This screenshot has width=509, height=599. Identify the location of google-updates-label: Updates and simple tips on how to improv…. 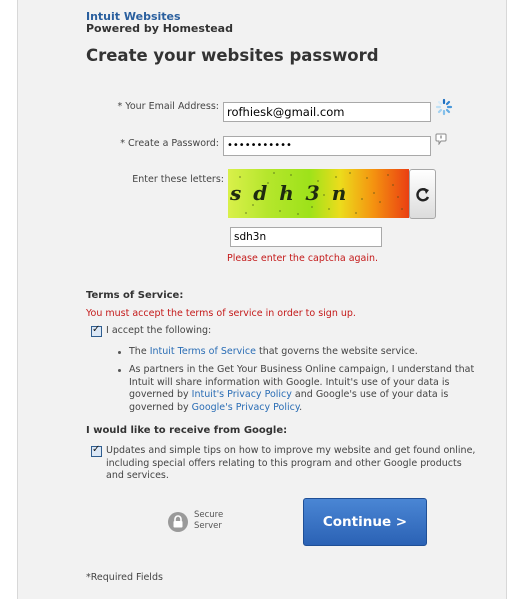
(290, 464).